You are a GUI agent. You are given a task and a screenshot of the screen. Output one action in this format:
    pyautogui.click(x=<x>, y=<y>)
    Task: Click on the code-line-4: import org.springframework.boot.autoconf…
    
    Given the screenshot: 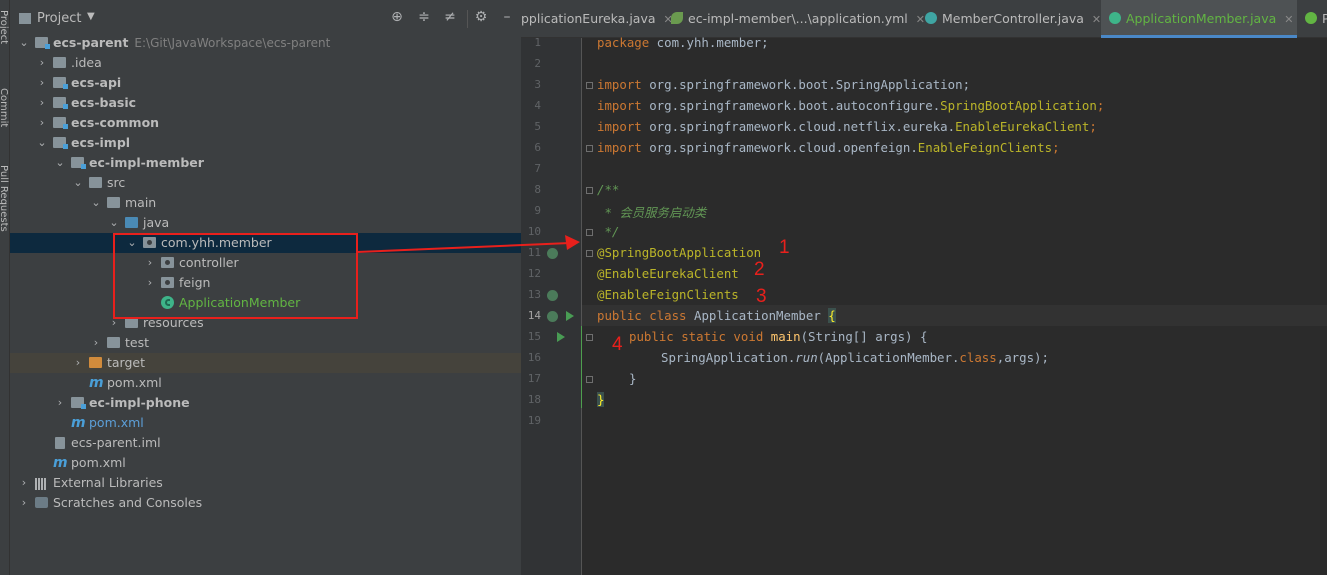 What is the action you would take?
    pyautogui.click(x=851, y=105)
    